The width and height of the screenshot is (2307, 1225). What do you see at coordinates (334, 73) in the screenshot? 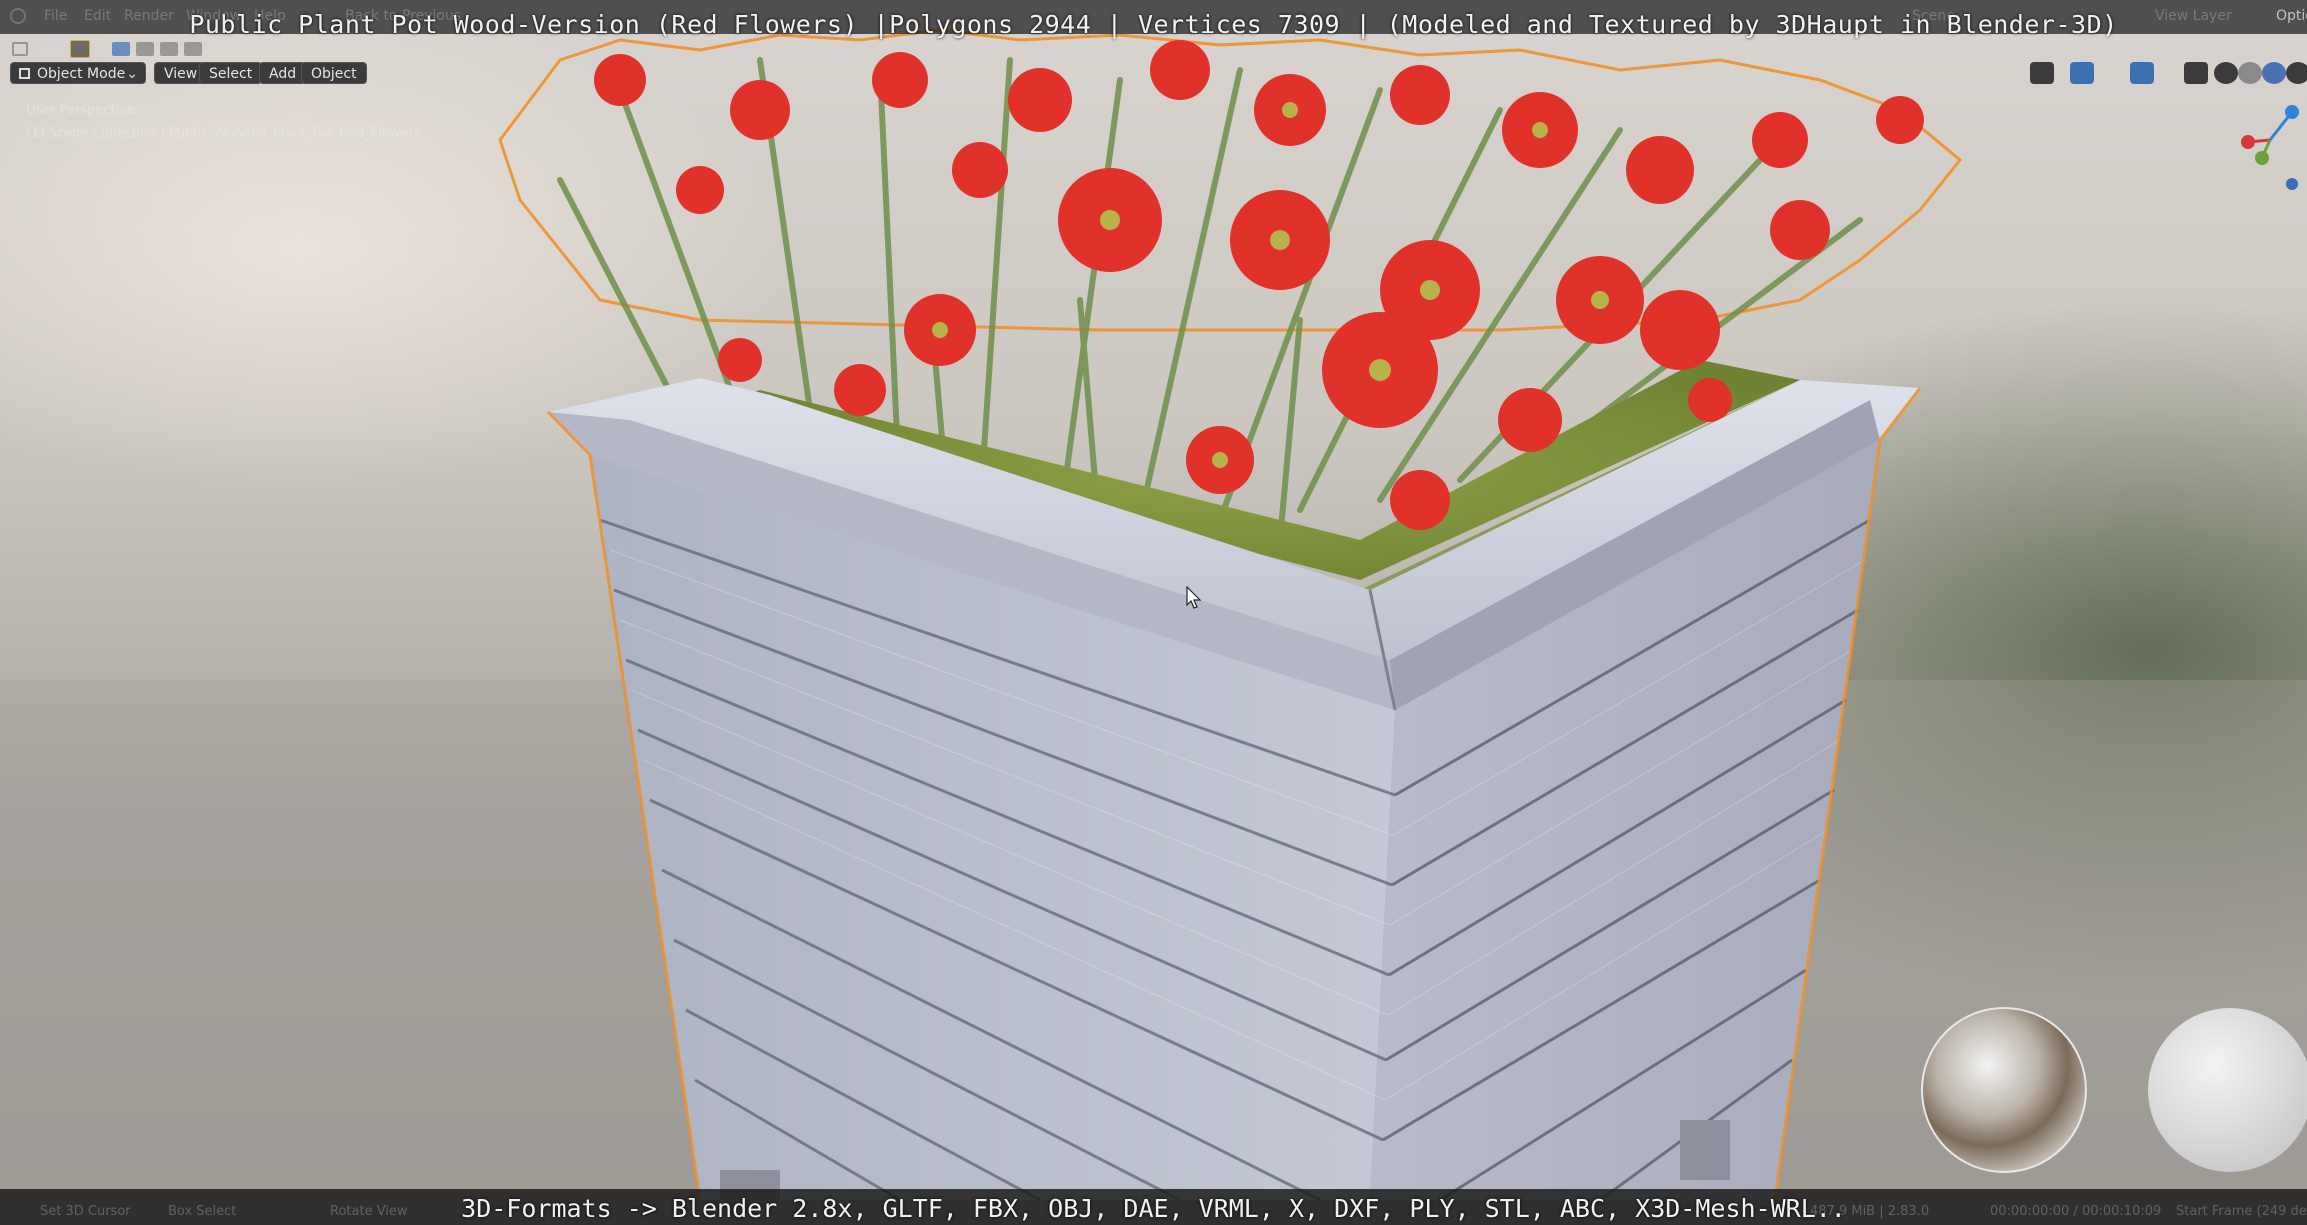
I see `object-menu: Object` at bounding box center [334, 73].